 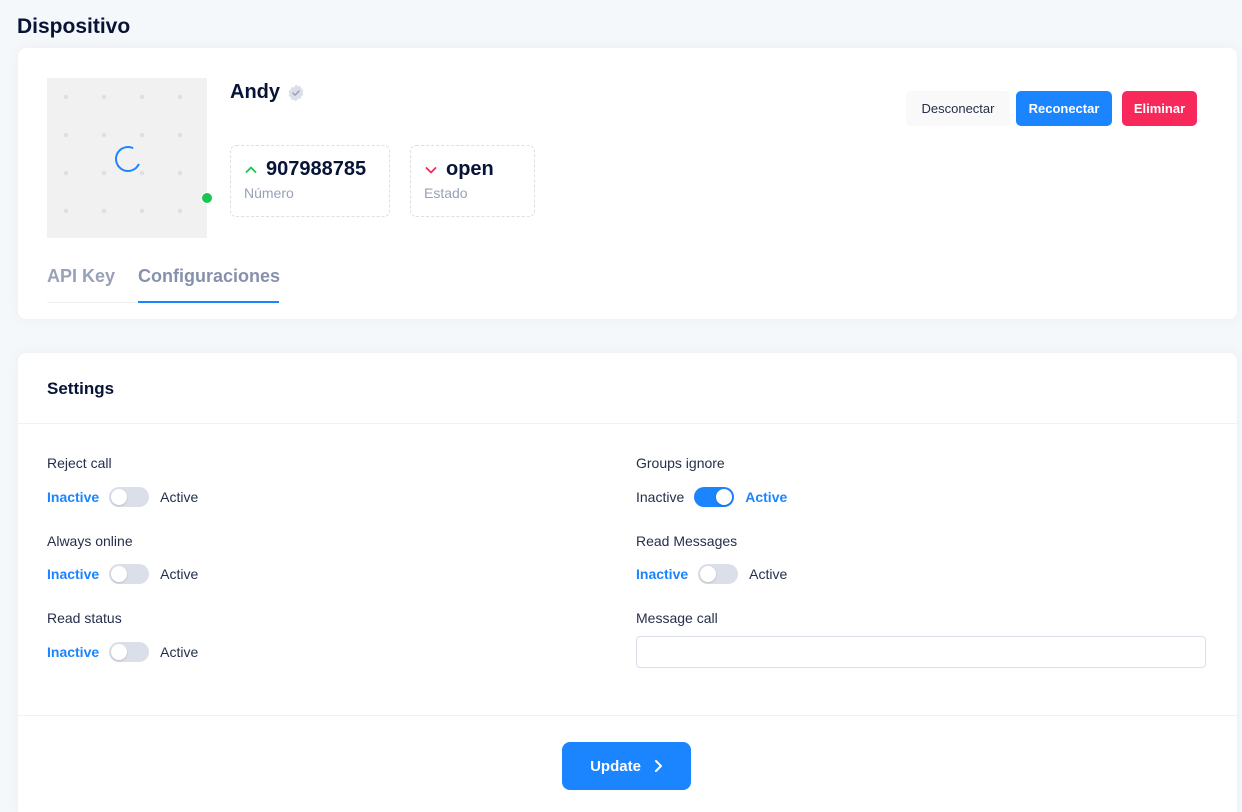 I want to click on verified-badge-icon, so click(x=296, y=92).